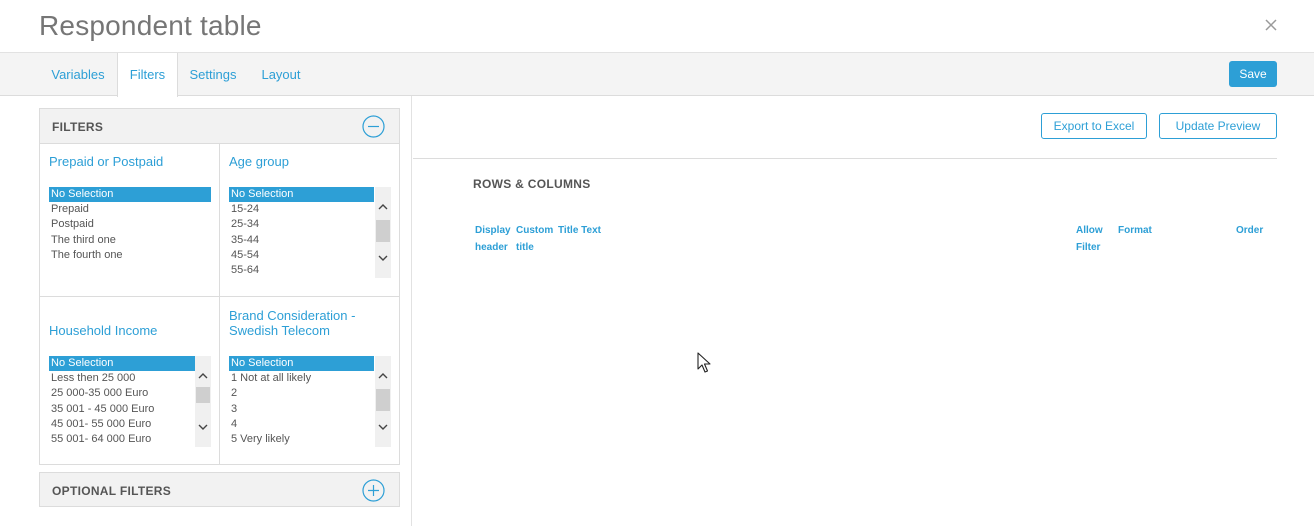 The image size is (1314, 526). I want to click on list-item: 1 Not at all likely, so click(301, 378).